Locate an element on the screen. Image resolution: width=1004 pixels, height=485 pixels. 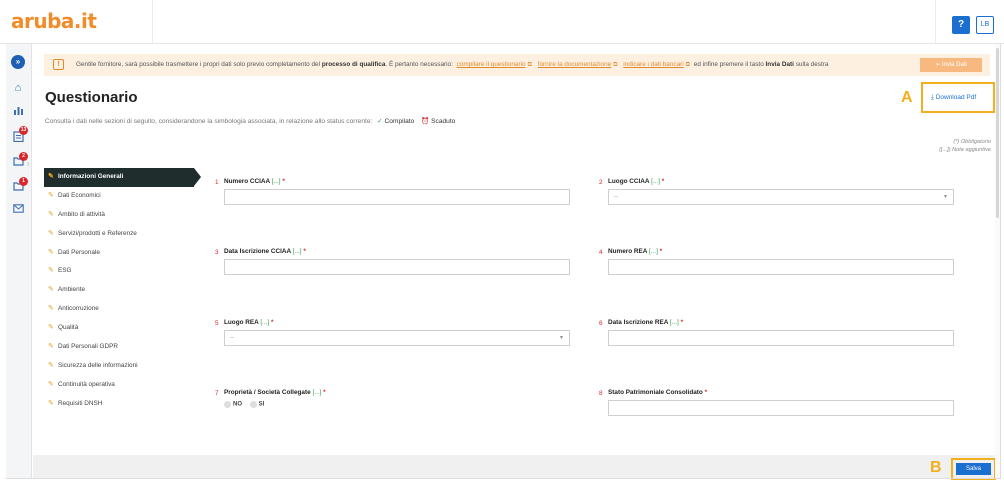
notification-badge: 2 is located at coordinates (23, 156).